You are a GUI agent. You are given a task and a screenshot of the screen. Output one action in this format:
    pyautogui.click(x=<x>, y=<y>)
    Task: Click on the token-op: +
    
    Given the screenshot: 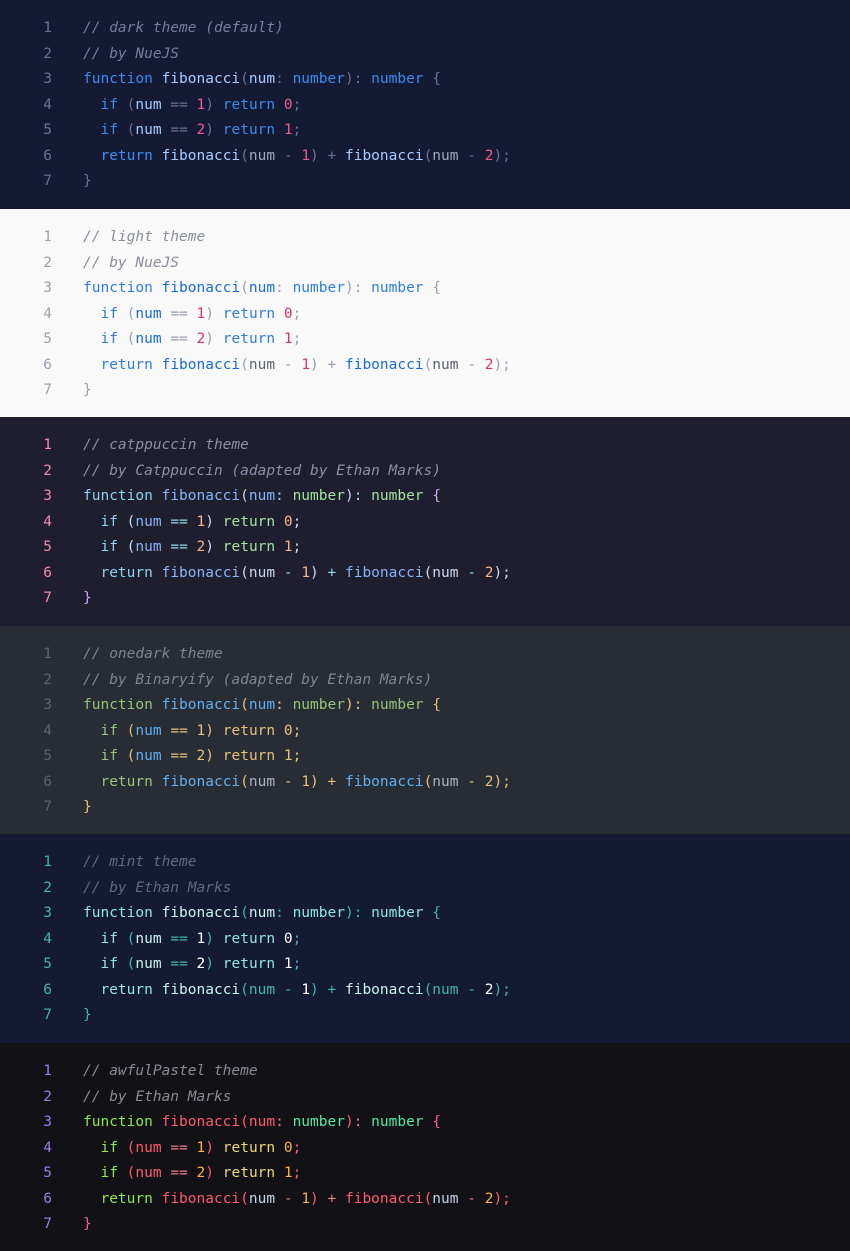 What is the action you would take?
    pyautogui.click(x=332, y=1198)
    